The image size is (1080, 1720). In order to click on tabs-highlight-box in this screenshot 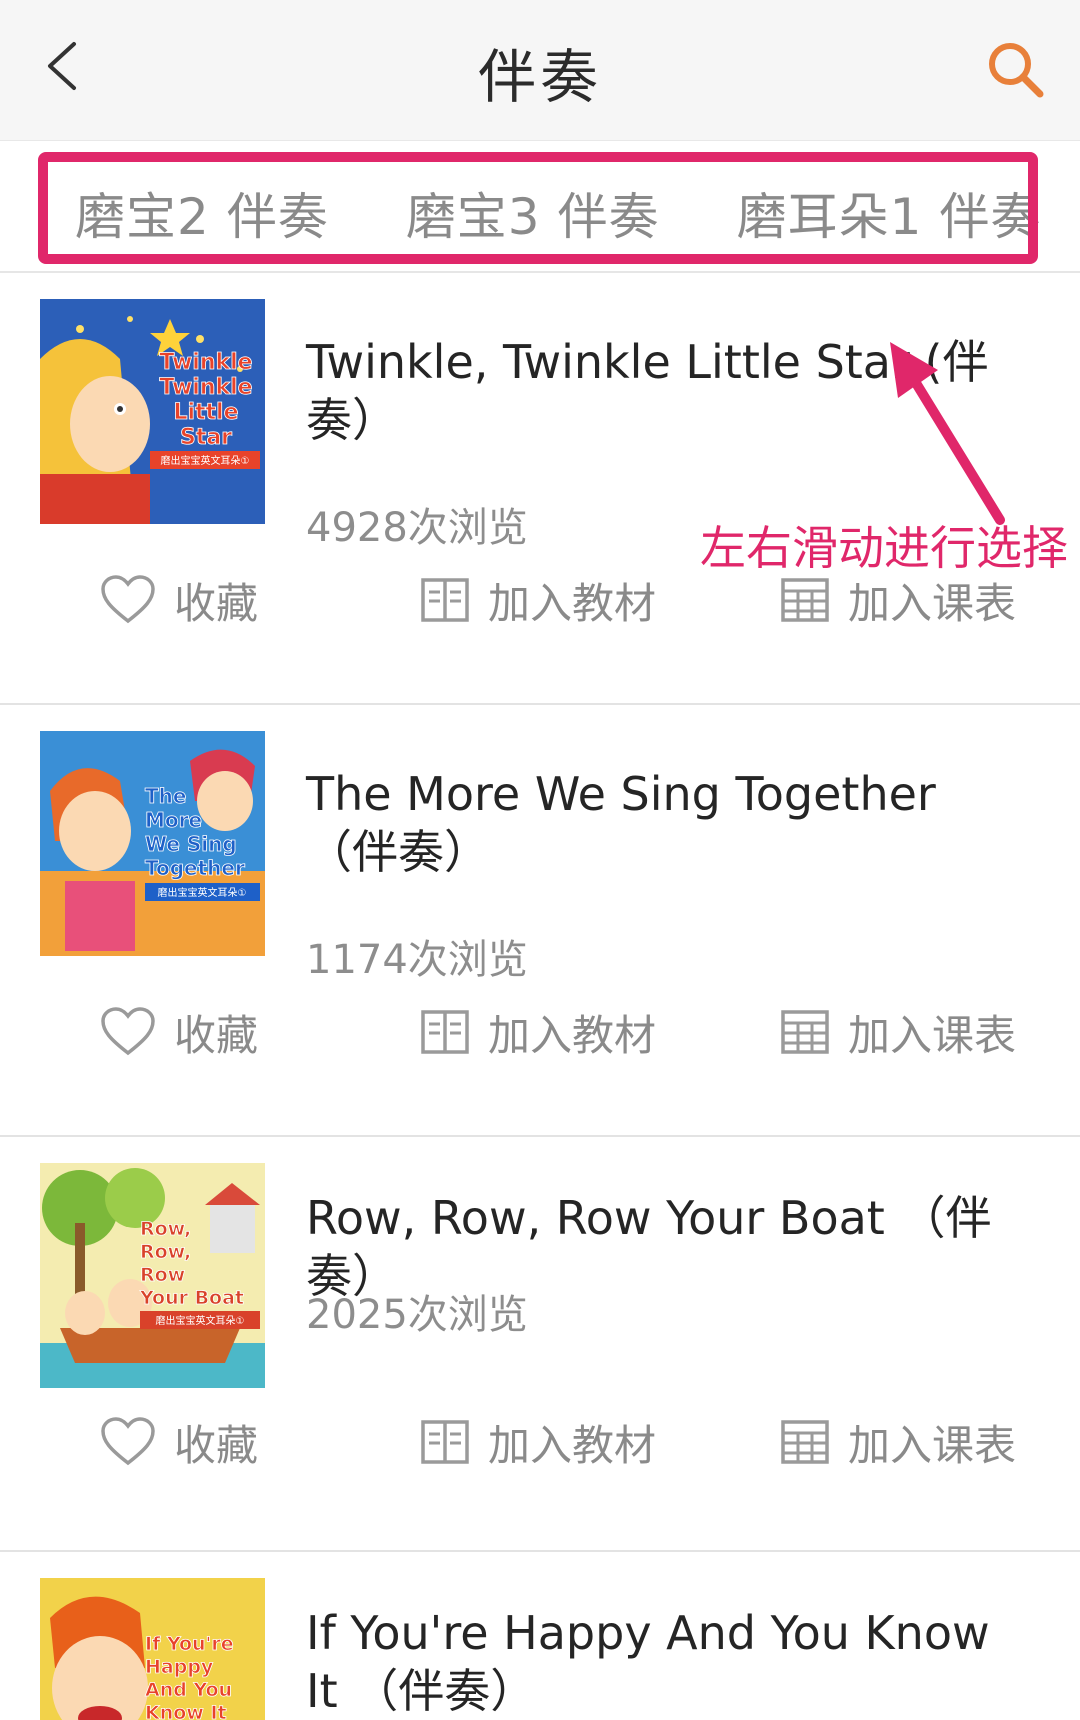, I will do `click(538, 208)`.